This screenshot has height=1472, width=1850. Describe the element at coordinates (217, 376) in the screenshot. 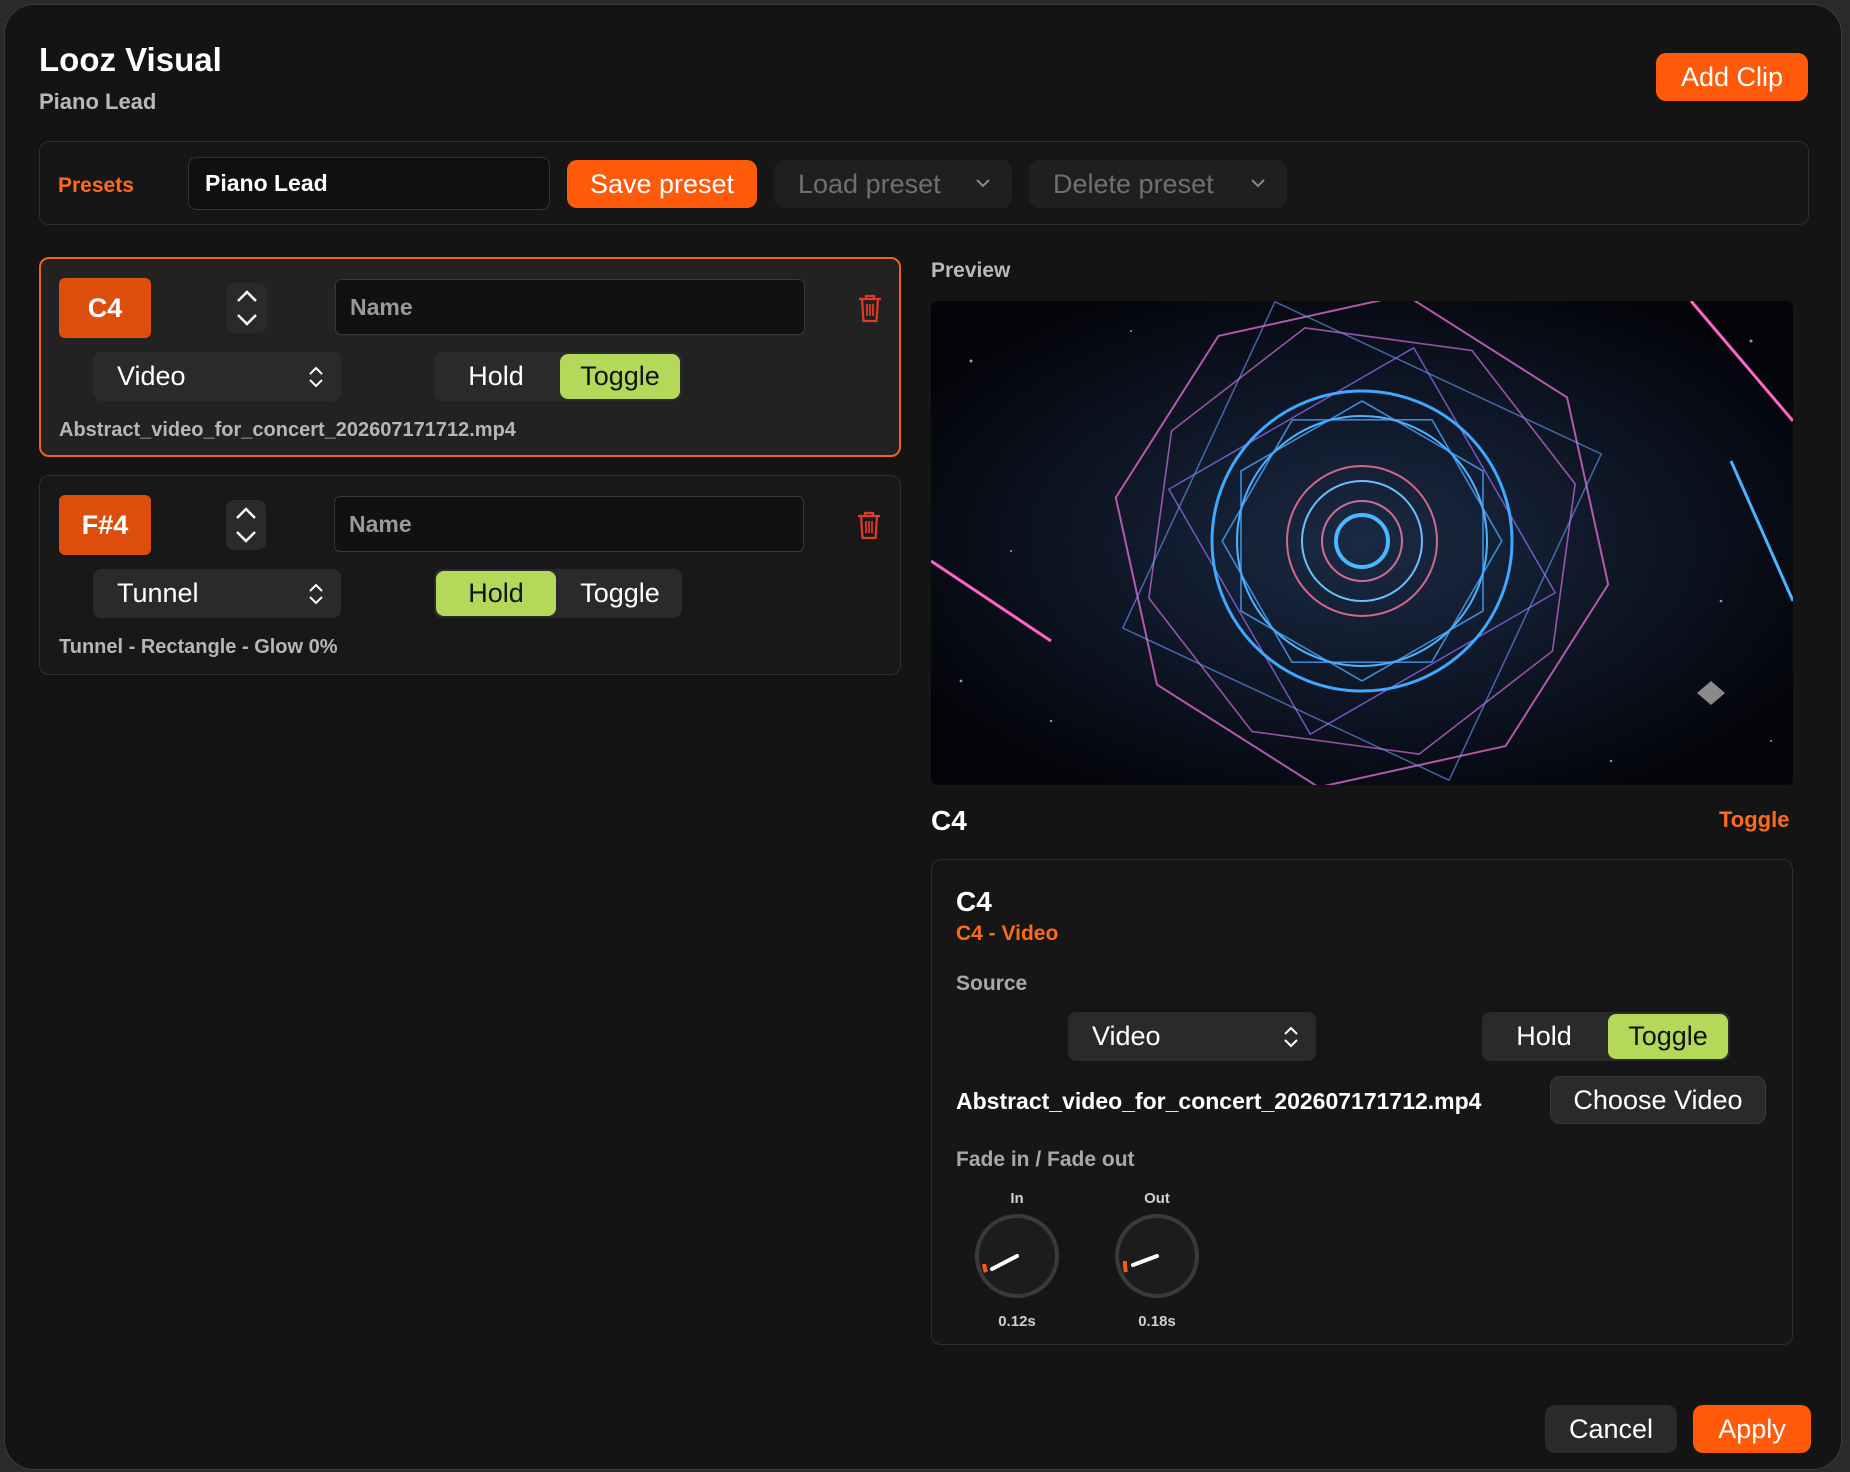

I see `source-select: Video` at that location.